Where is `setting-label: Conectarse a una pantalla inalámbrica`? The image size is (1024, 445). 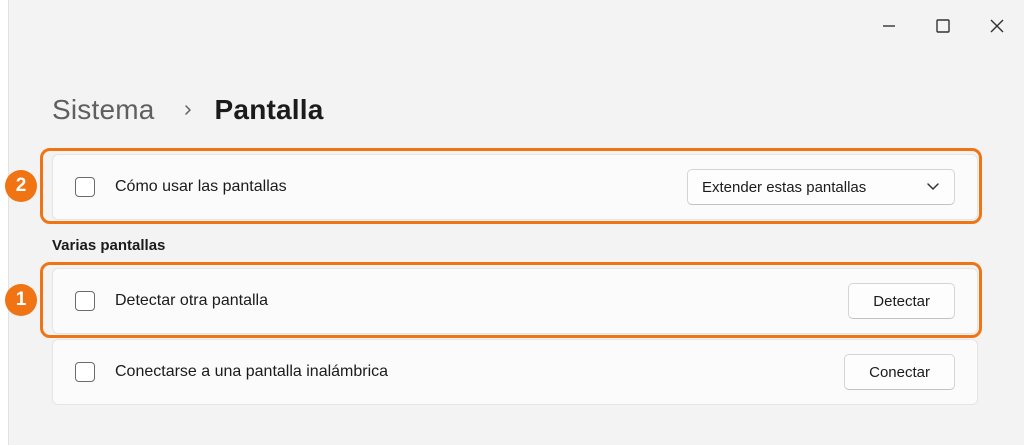
setting-label: Conectarse a una pantalla inalámbrica is located at coordinates (252, 371).